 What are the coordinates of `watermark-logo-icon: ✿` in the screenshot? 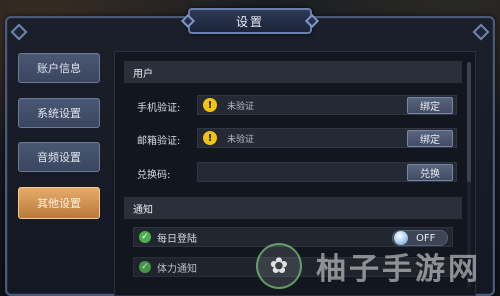 It's located at (279, 266).